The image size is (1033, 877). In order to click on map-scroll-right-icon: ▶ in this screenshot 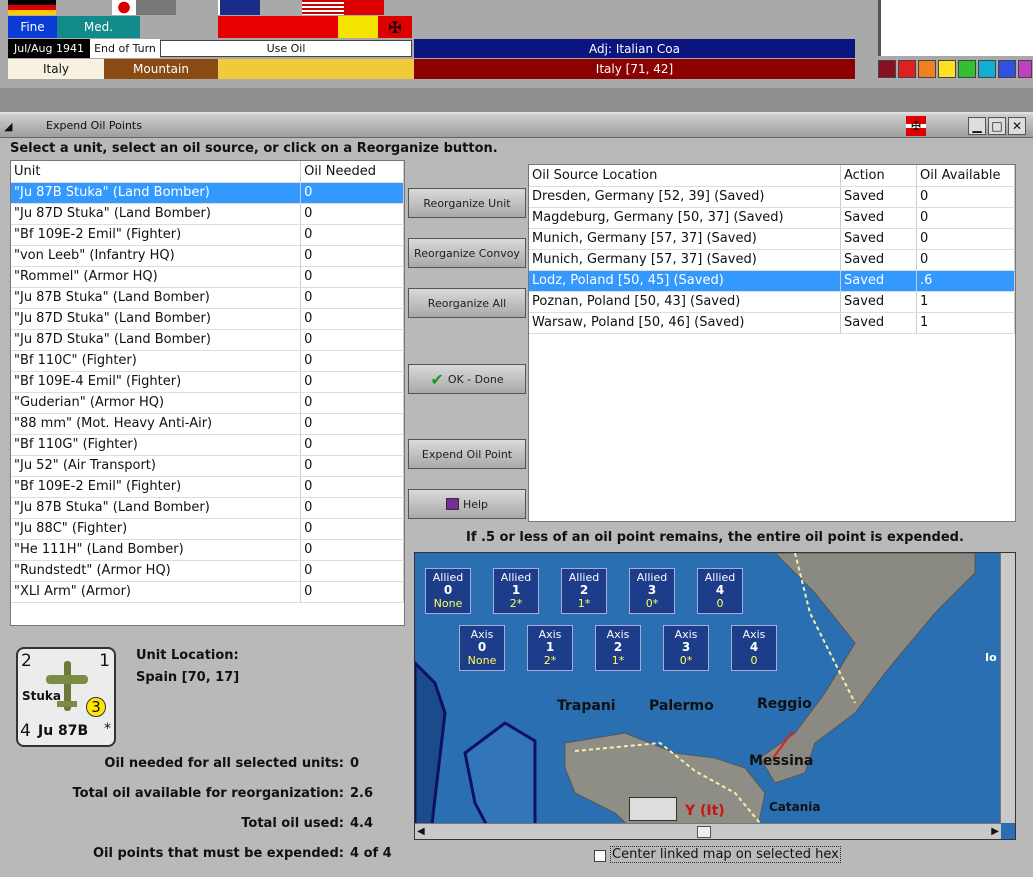, I will do `click(995, 831)`.